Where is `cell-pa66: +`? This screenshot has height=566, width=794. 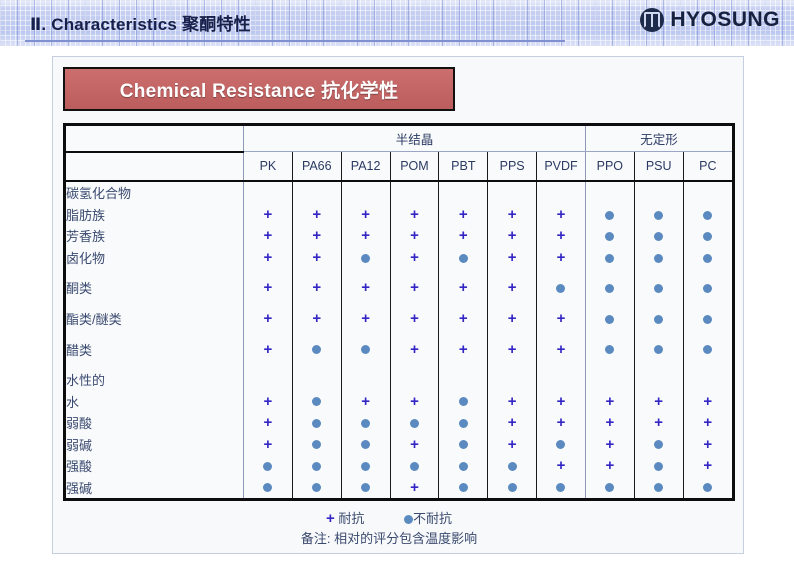 cell-pa66: + is located at coordinates (316, 318).